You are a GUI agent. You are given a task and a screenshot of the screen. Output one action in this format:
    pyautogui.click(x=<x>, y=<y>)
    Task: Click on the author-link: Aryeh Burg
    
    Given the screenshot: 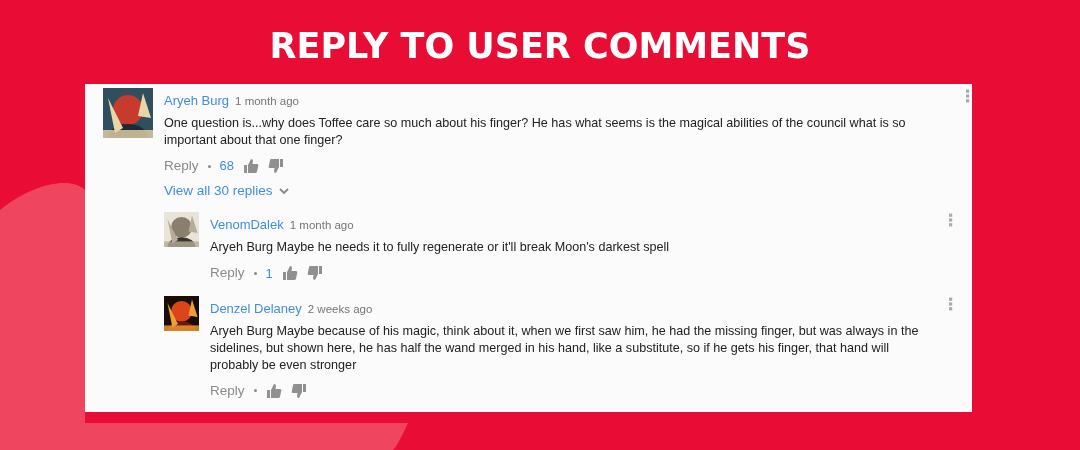 What is the action you would take?
    pyautogui.click(x=197, y=100)
    